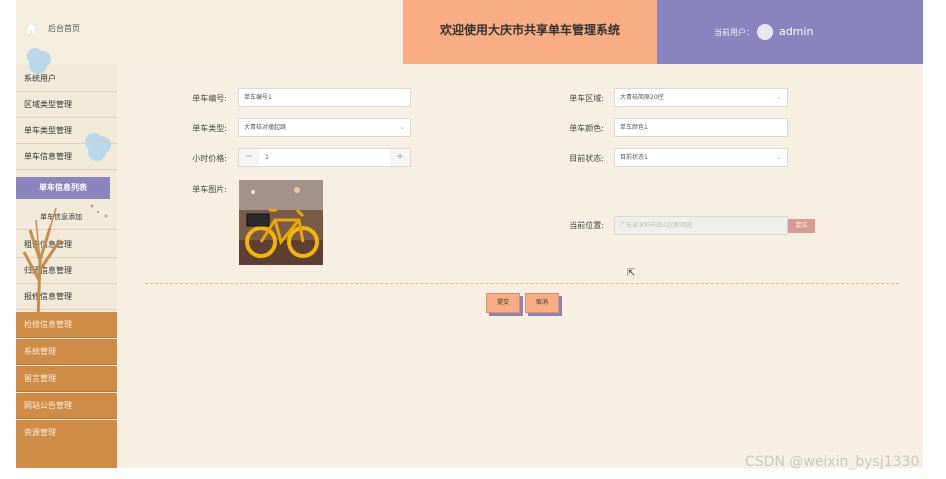 The width and height of the screenshot is (946, 479). I want to click on header-title-box: 欢迎使用大庆市共享单车管理系统, so click(530, 32).